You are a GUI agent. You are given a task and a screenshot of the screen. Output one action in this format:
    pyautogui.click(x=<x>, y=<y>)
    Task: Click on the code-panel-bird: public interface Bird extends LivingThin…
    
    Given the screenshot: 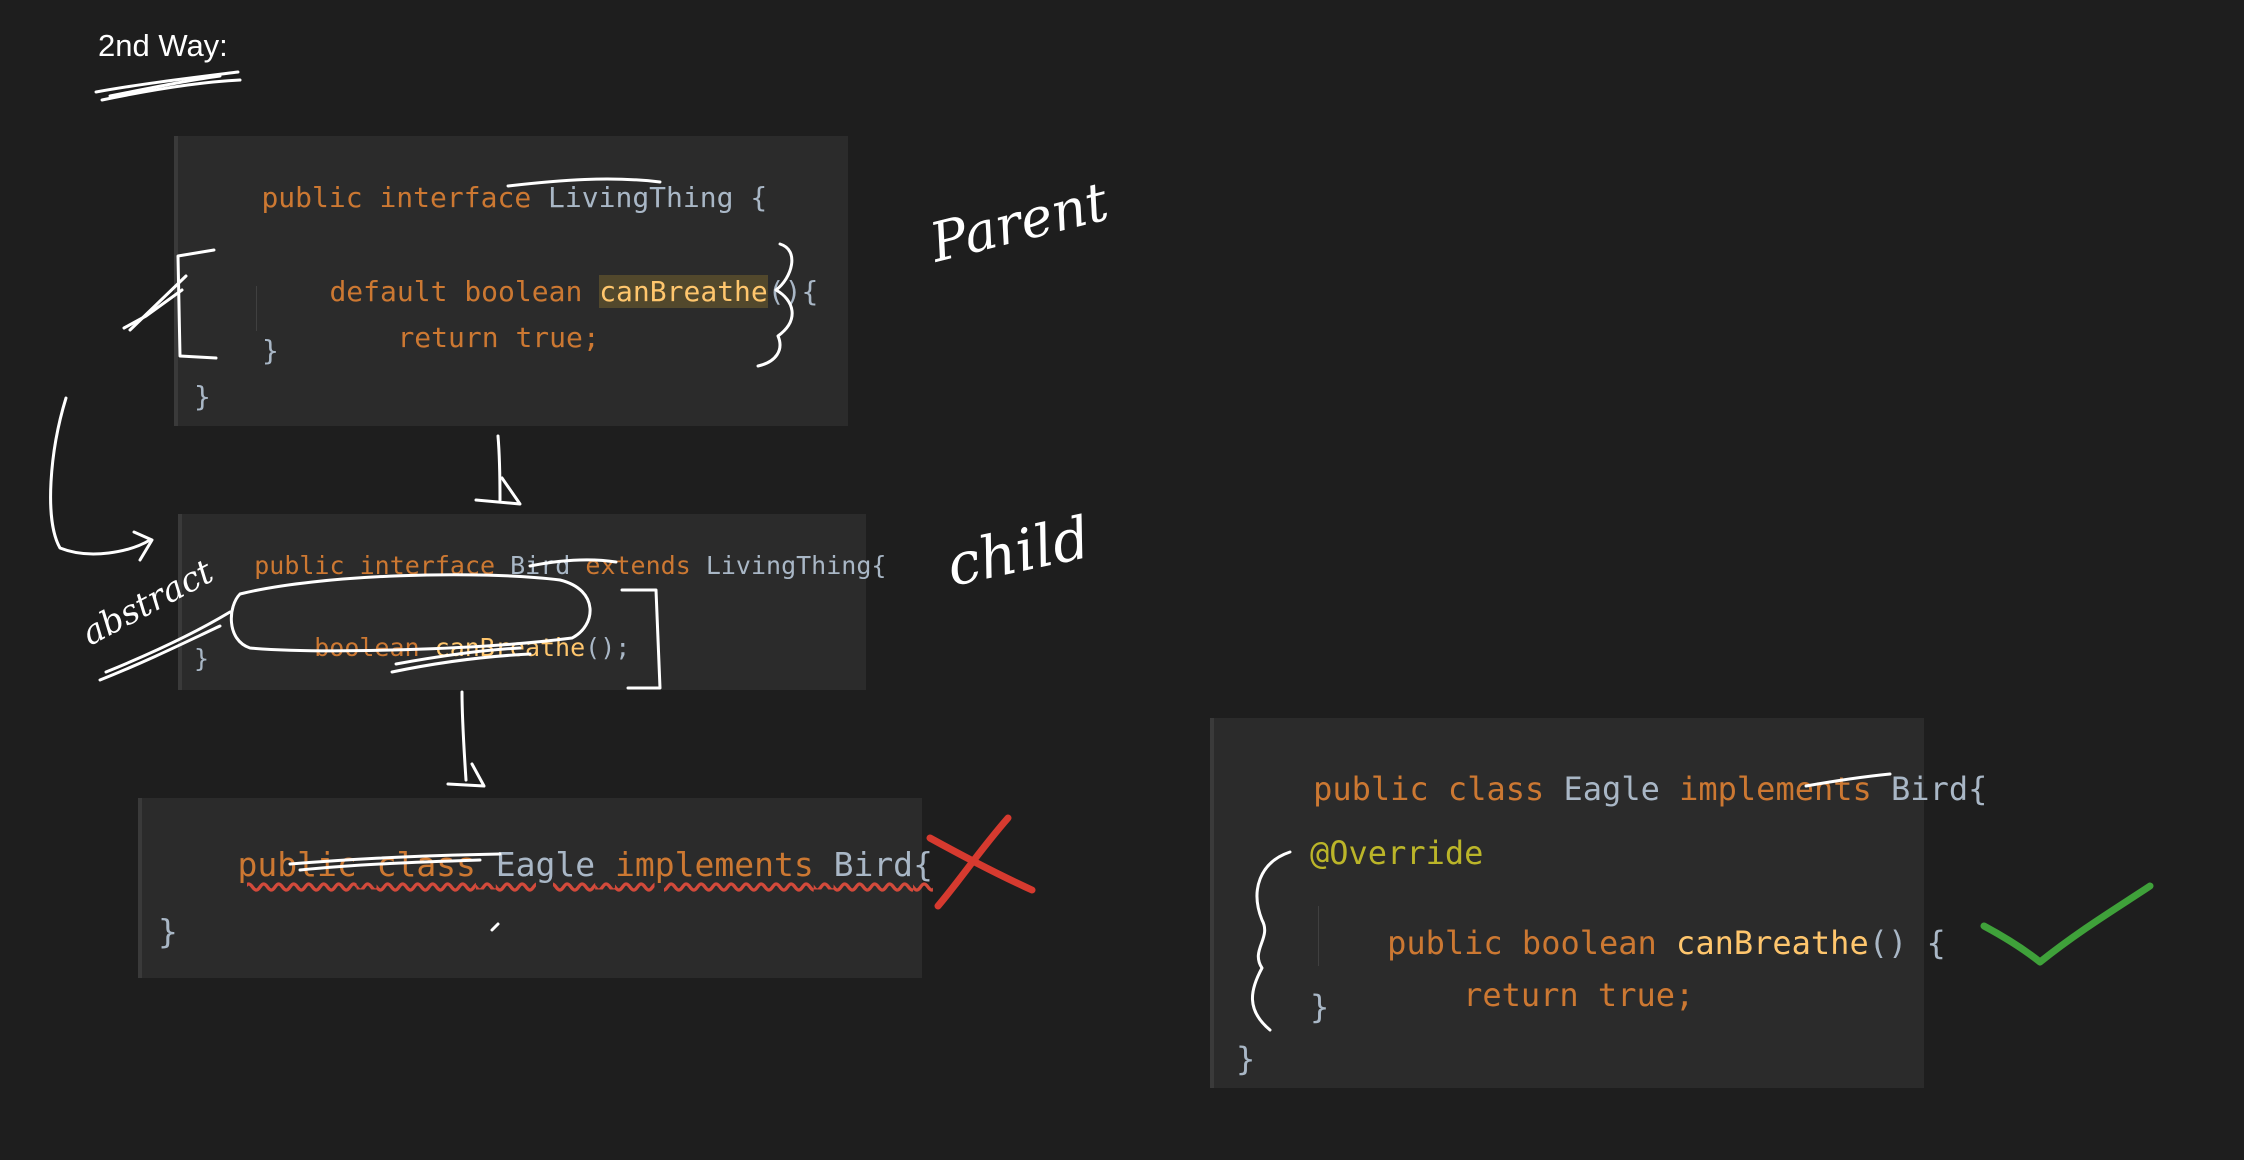 What is the action you would take?
    pyautogui.click(x=532, y=602)
    